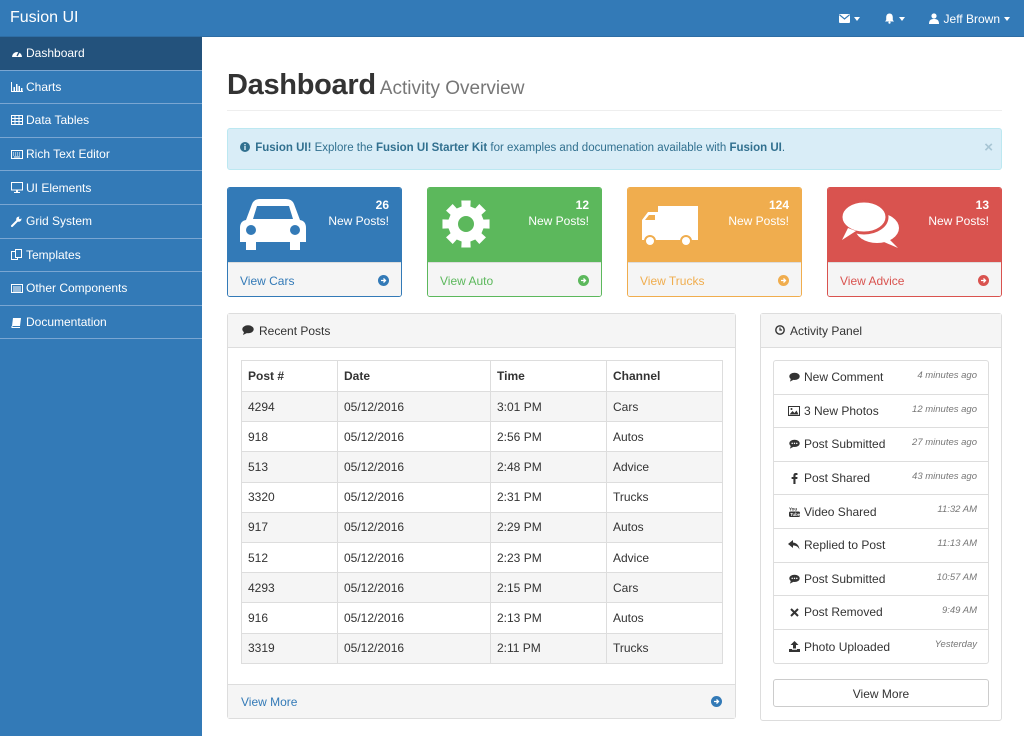 The image size is (1024, 736). I want to click on user-dropdown: Jeff Brown, so click(970, 18).